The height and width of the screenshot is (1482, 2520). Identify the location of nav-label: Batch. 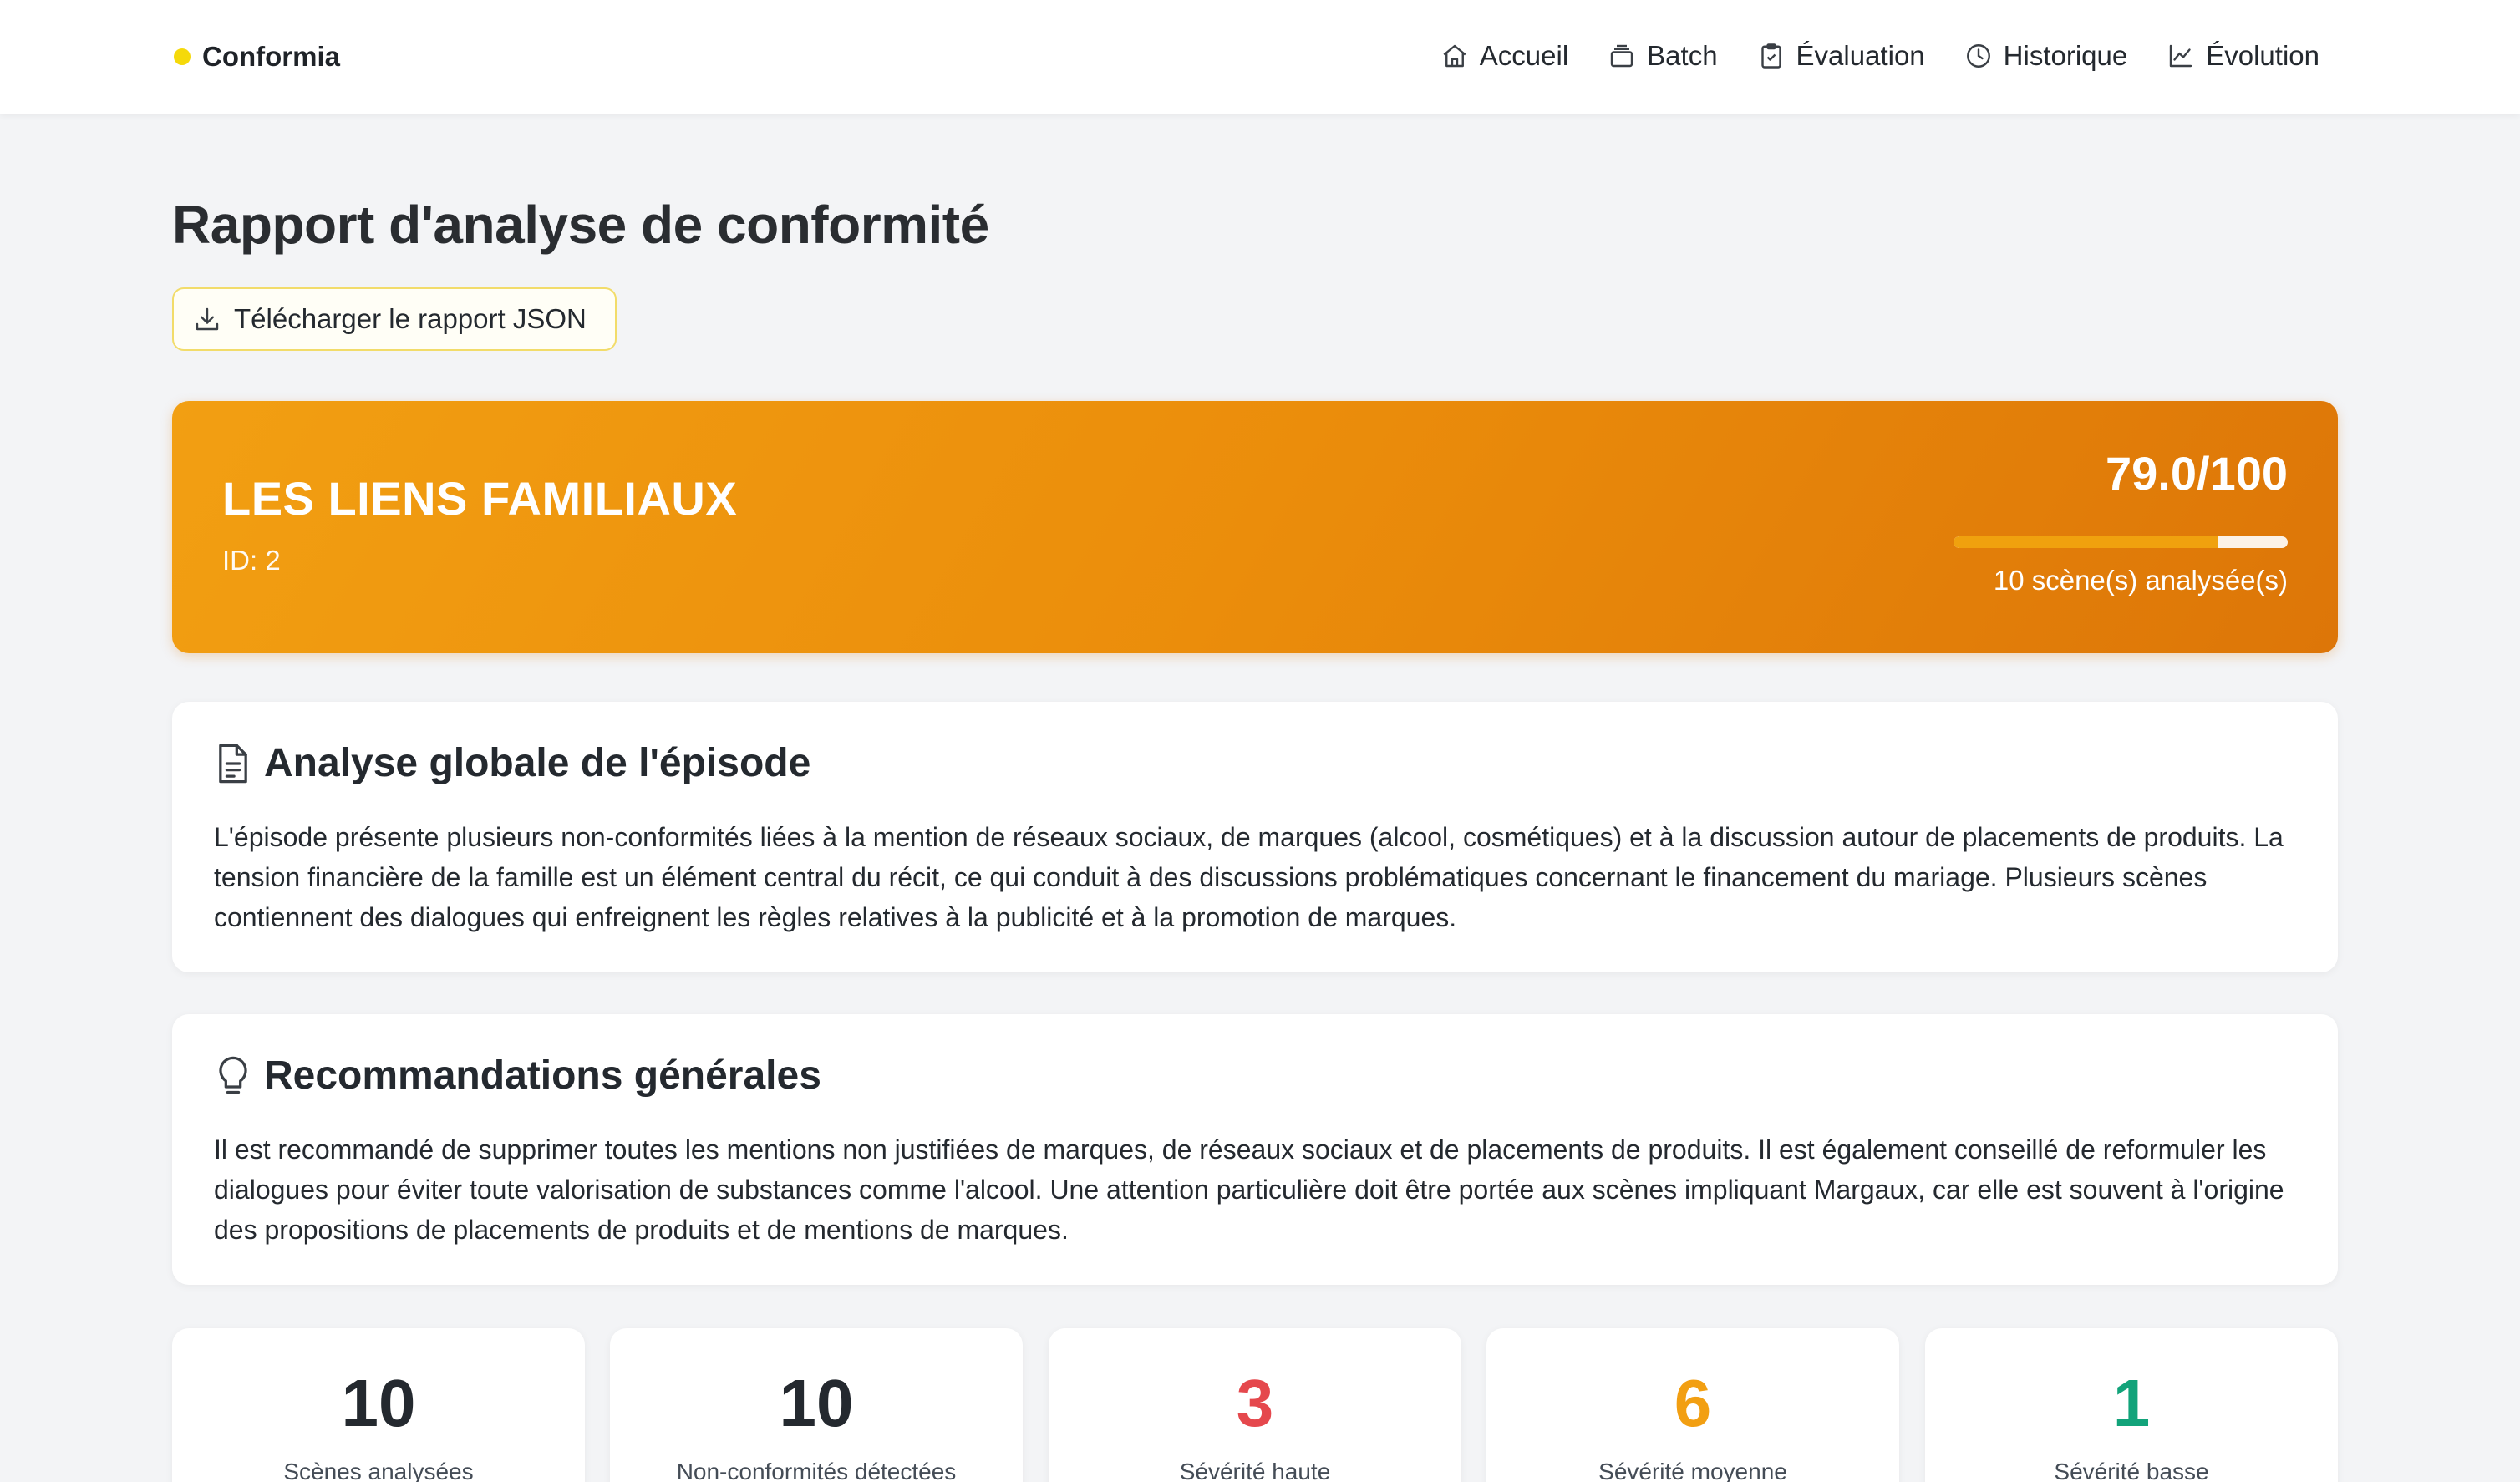
(1682, 55).